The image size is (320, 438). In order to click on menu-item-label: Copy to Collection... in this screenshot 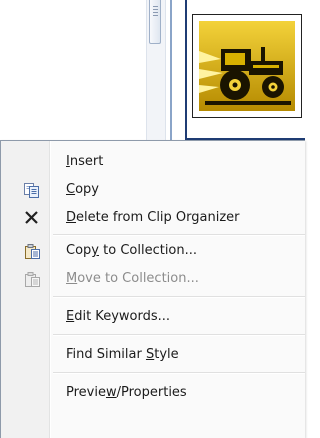, I will do `click(132, 250)`.